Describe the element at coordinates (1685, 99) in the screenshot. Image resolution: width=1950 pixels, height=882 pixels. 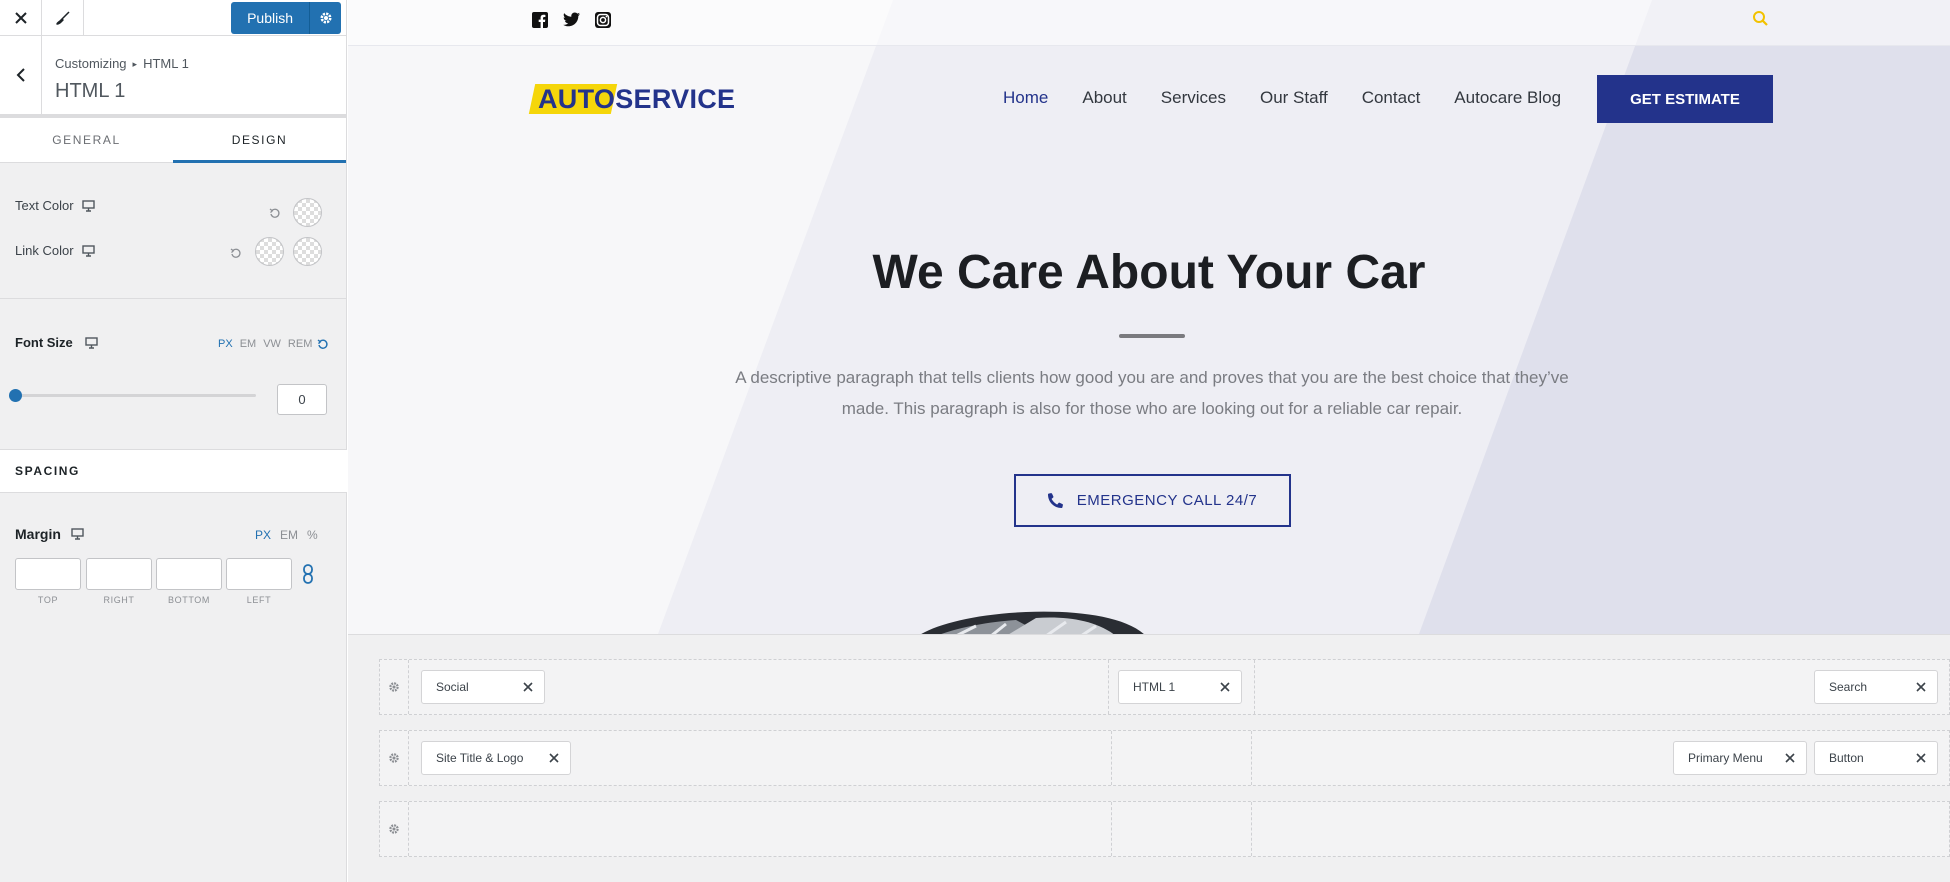
I see `get-estimate-button: GET ESTIMATE` at that location.